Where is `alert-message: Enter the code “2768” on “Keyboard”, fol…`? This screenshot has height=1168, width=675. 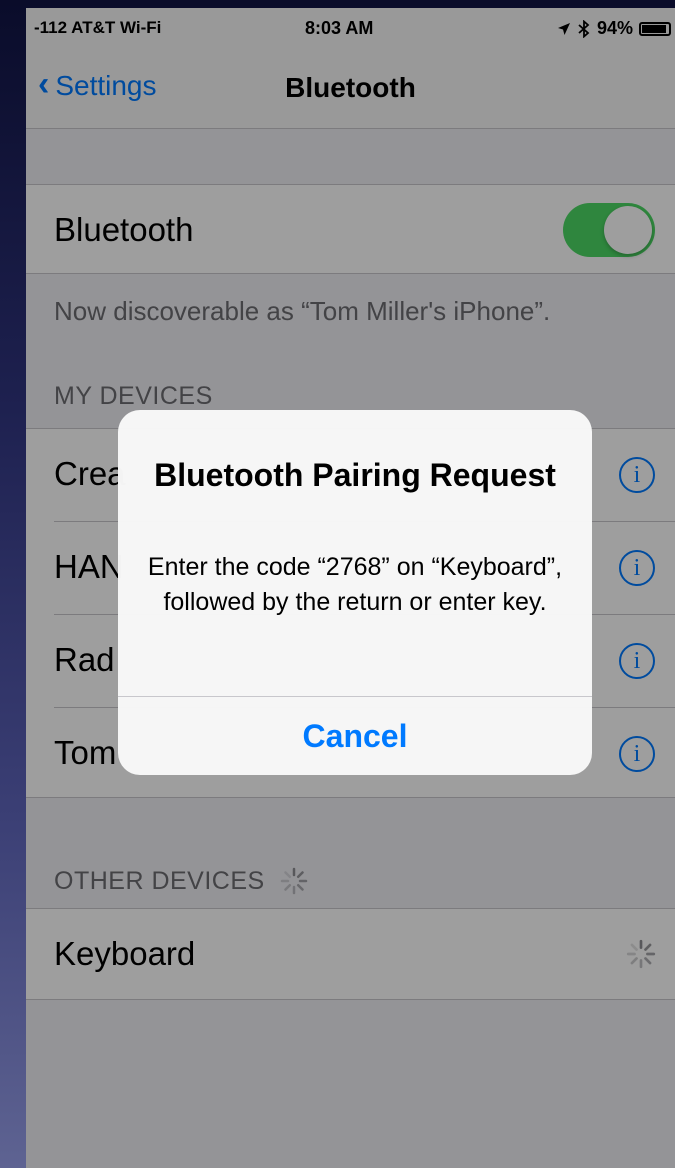
alert-message: Enter the code “2768” on “Keyboard”, fol… is located at coordinates (355, 584).